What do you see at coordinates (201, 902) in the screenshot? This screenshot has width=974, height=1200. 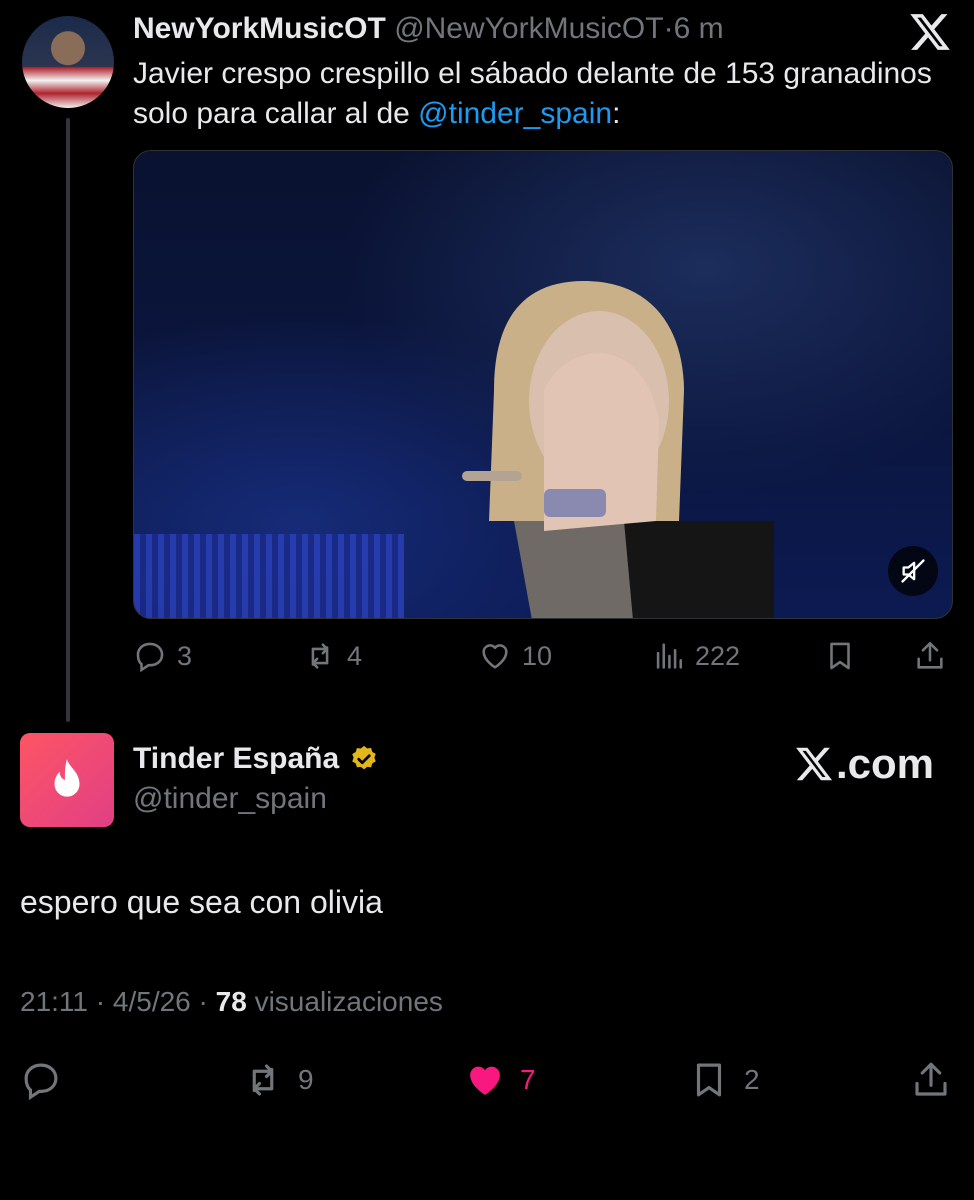 I see `tweet2-text: espero que sea con olivia` at bounding box center [201, 902].